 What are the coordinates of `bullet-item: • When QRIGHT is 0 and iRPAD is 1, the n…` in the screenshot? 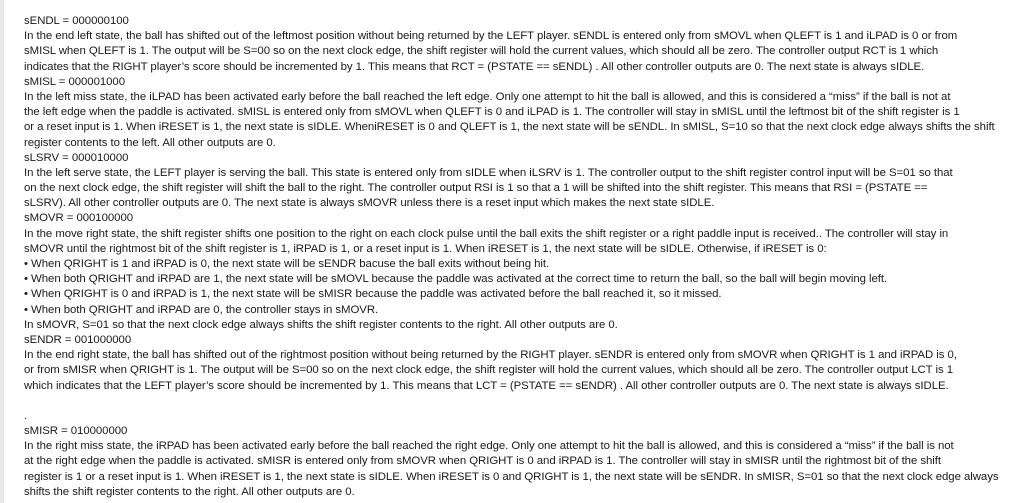 It's located at (373, 294).